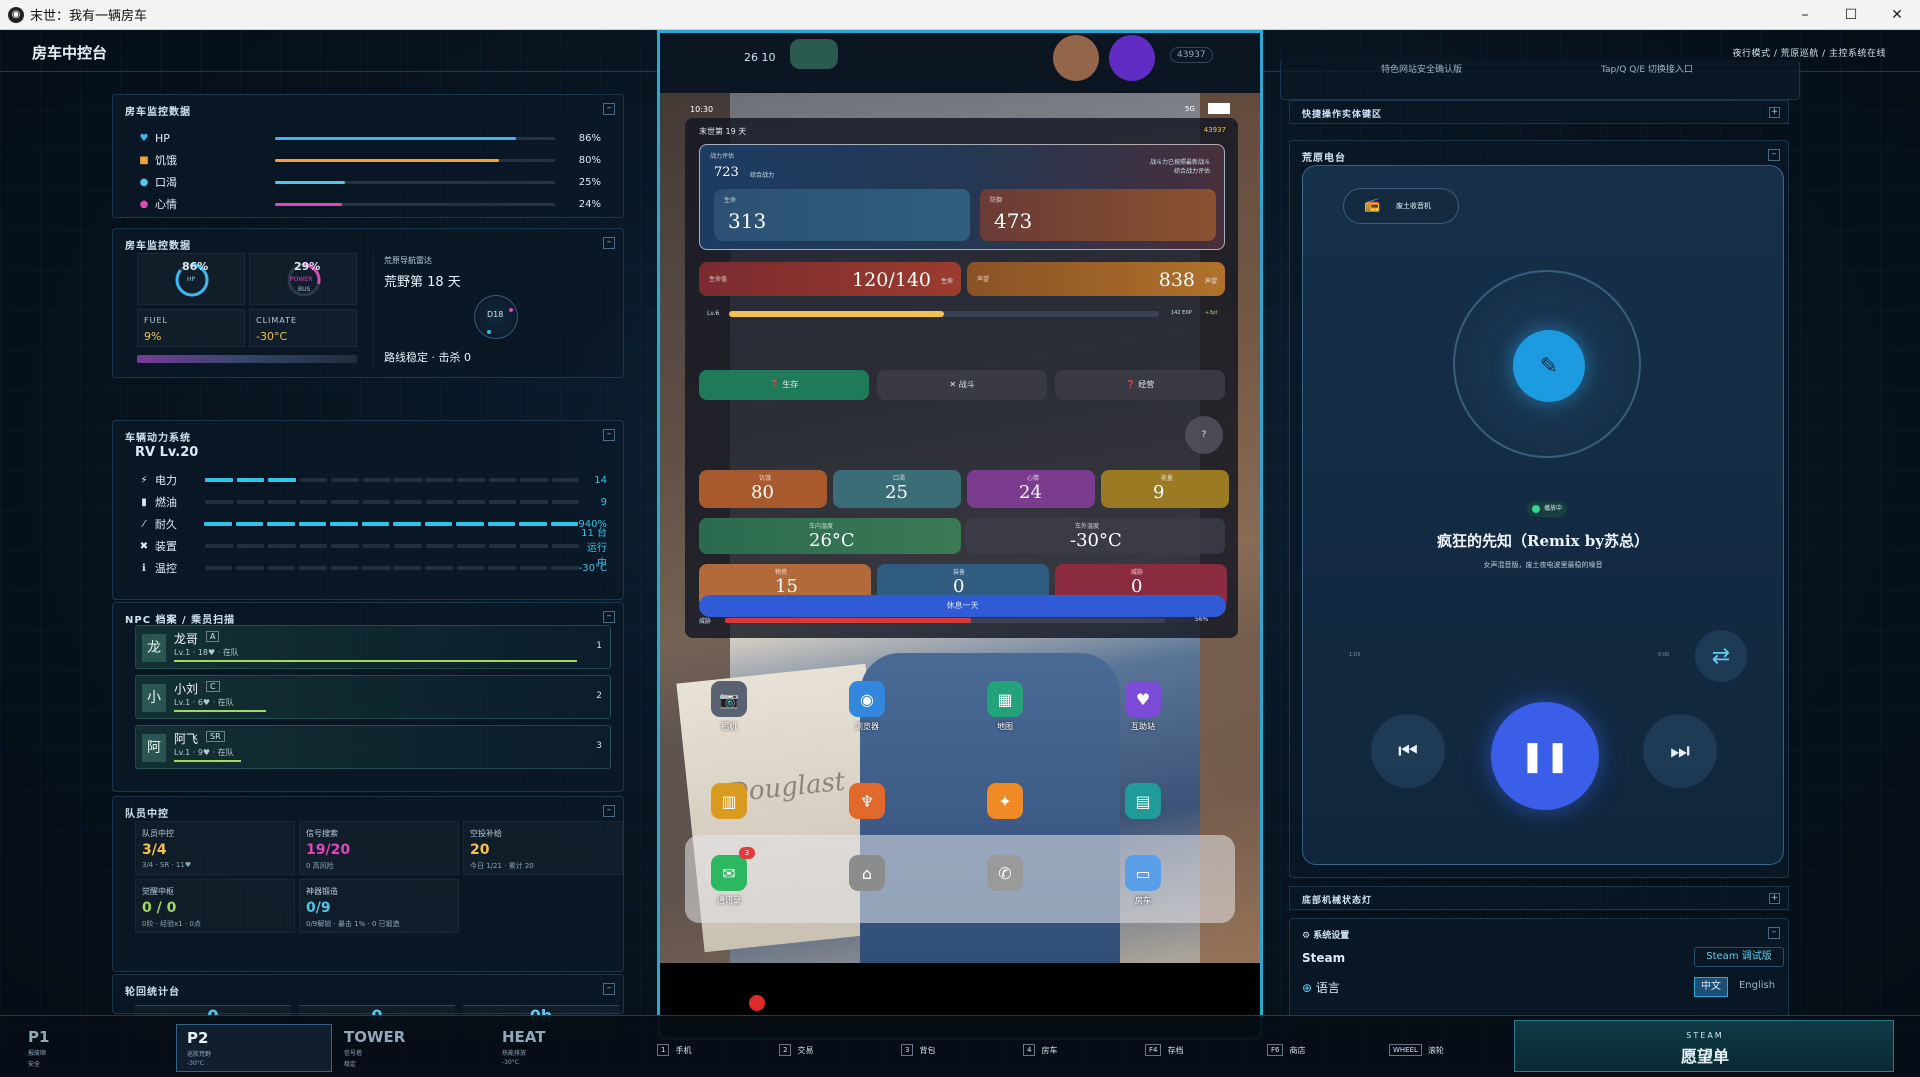 This screenshot has width=1920, height=1077. Describe the element at coordinates (353, 924) in the screenshot. I see `crew-cell-sub: 0/9解锁 · 暴击 1% · 0 已锻造` at that location.